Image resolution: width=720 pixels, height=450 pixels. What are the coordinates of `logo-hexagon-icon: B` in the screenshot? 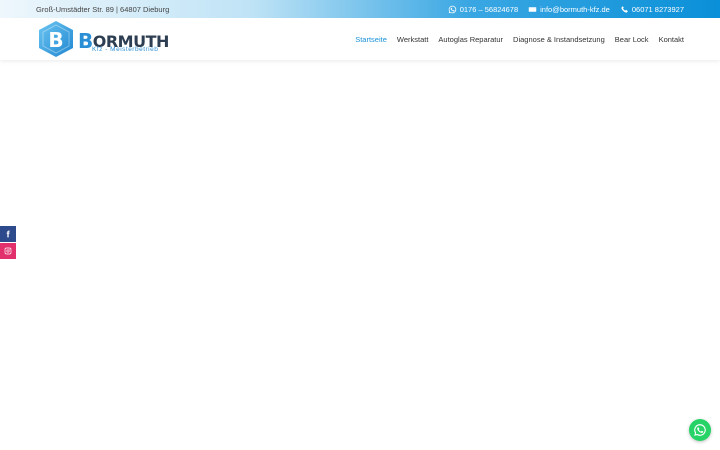 It's located at (56, 39).